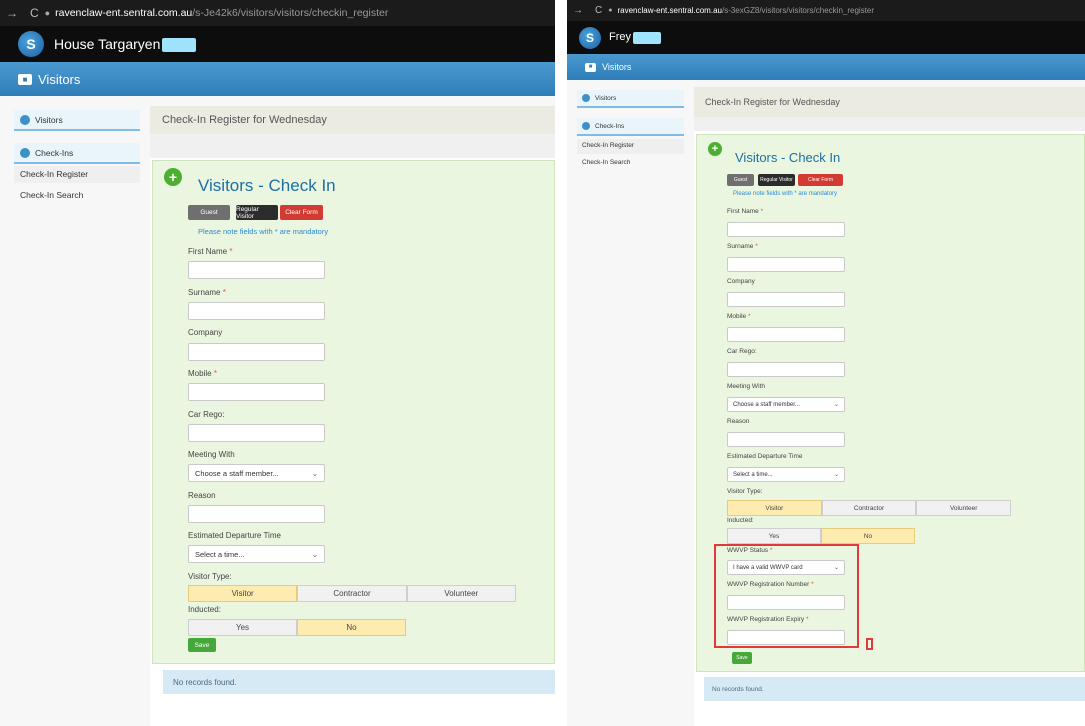 This screenshot has width=1085, height=726. I want to click on meeting-with-label: Meeting With, so click(746, 386).